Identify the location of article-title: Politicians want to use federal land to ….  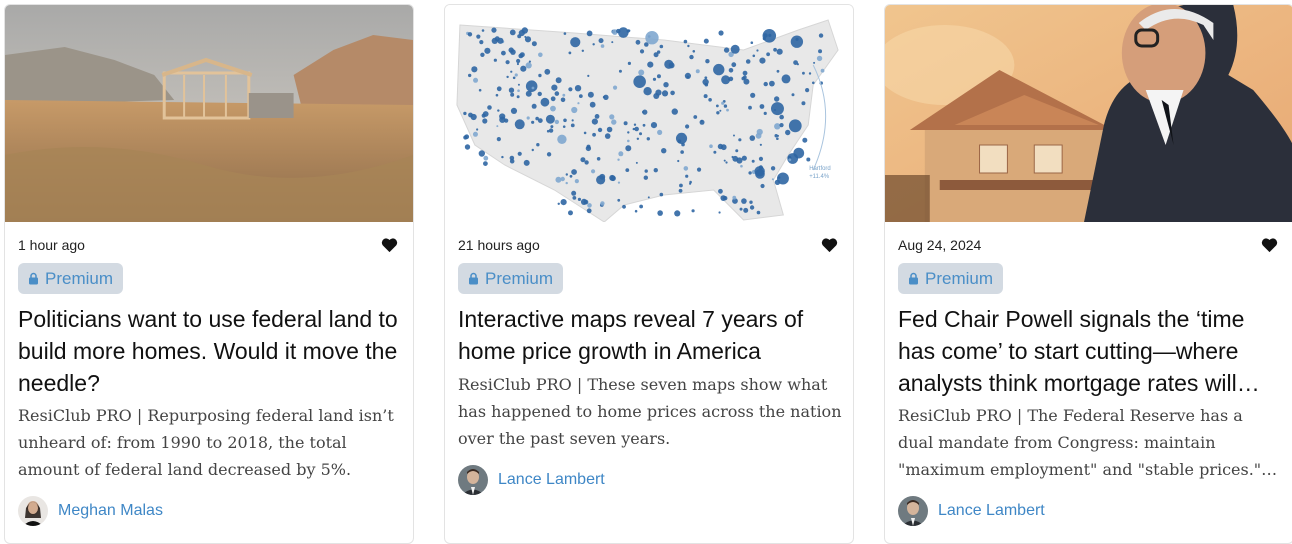
(209, 351).